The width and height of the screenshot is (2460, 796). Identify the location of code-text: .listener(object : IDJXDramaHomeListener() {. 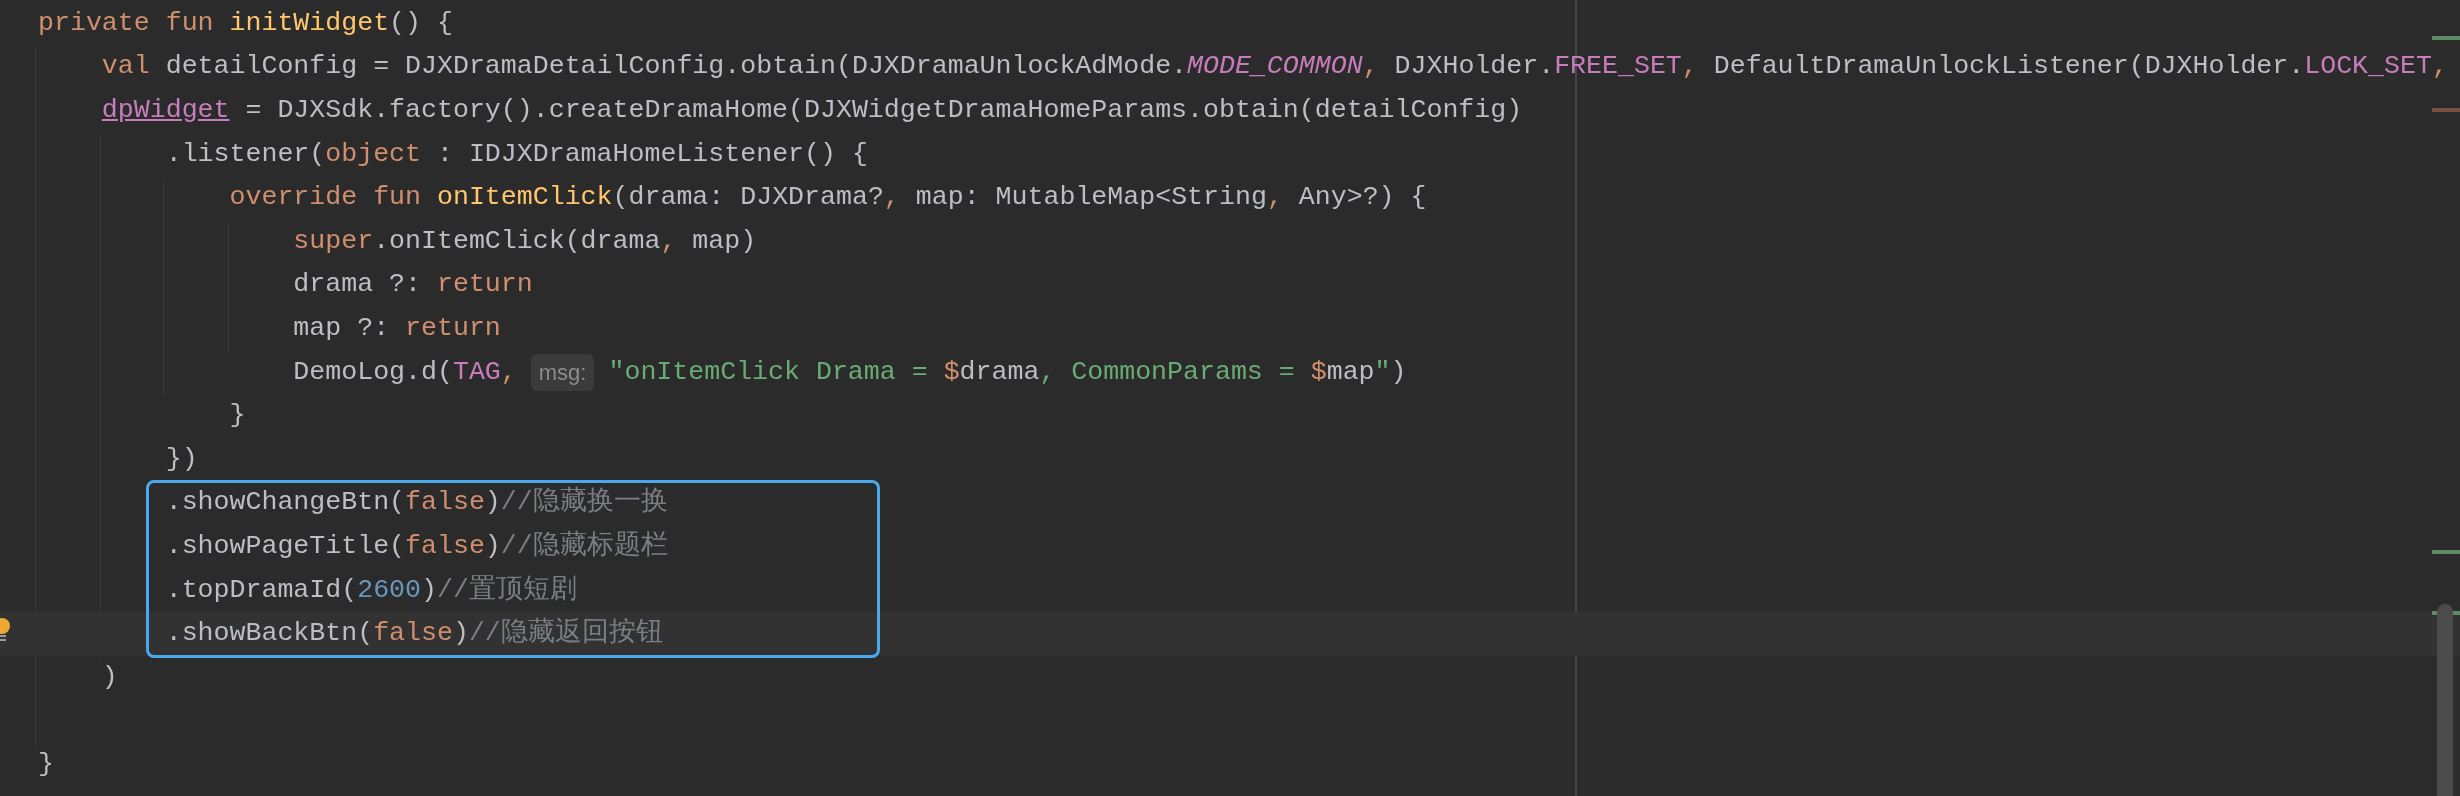
(516, 154).